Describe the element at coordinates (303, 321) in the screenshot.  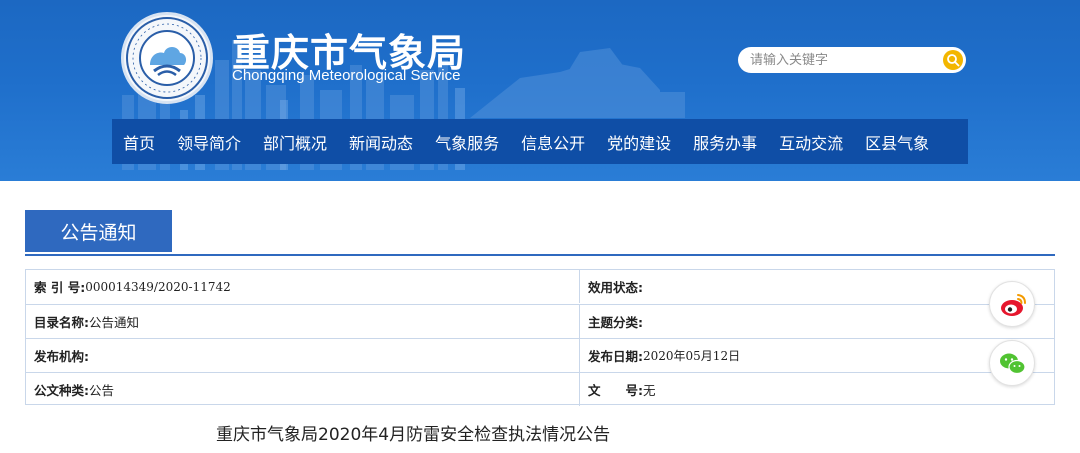
I see `meta-cell: 目录名称: 公告通知` at that location.